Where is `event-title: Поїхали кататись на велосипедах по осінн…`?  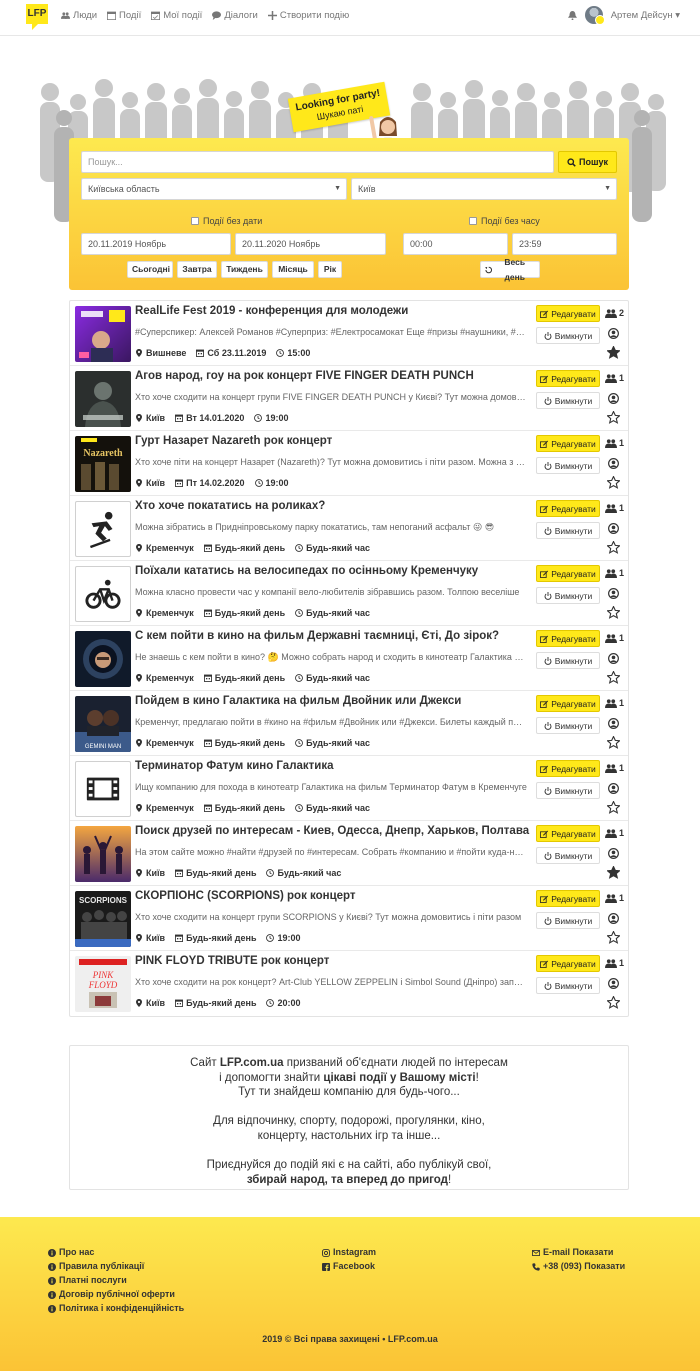
event-title: Поїхали кататись на велосипедах по осінн… is located at coordinates (332, 571).